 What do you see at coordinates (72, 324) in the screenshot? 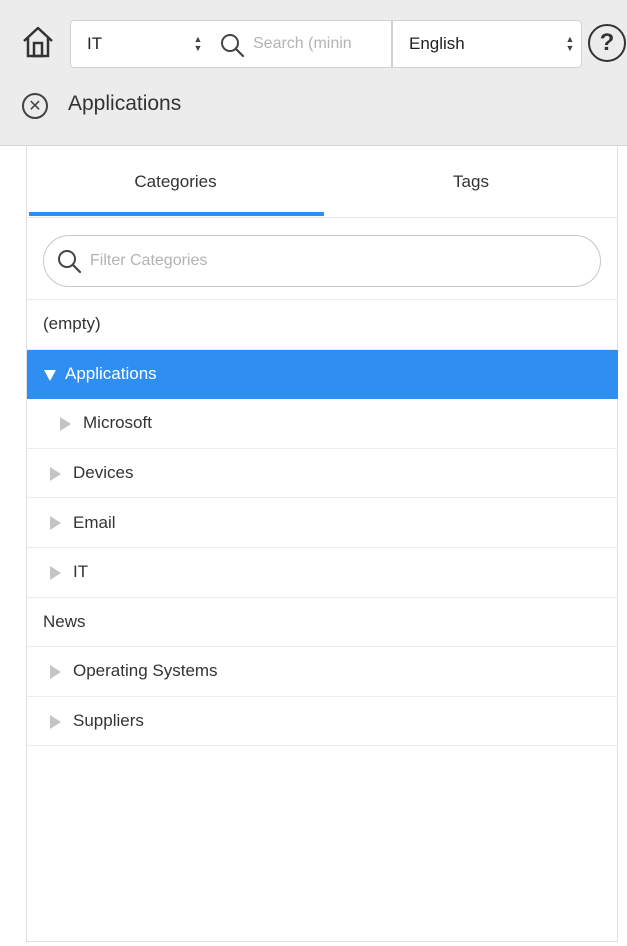
I see `tree-item-label: (empty)` at bounding box center [72, 324].